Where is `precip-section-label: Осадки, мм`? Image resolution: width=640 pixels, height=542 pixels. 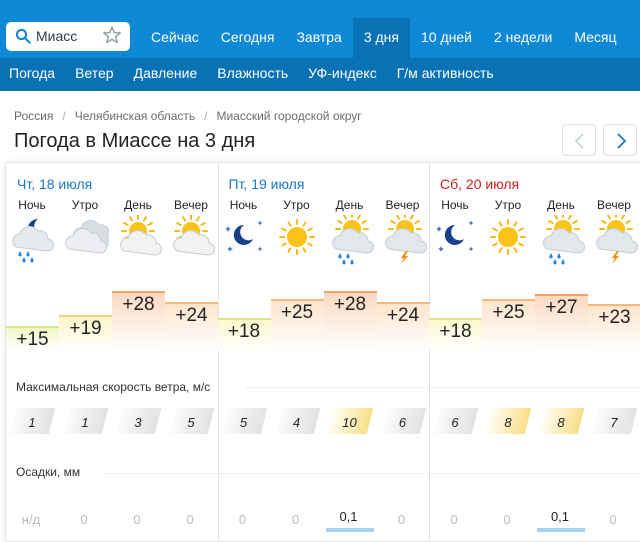 precip-section-label: Осадки, мм is located at coordinates (48, 472).